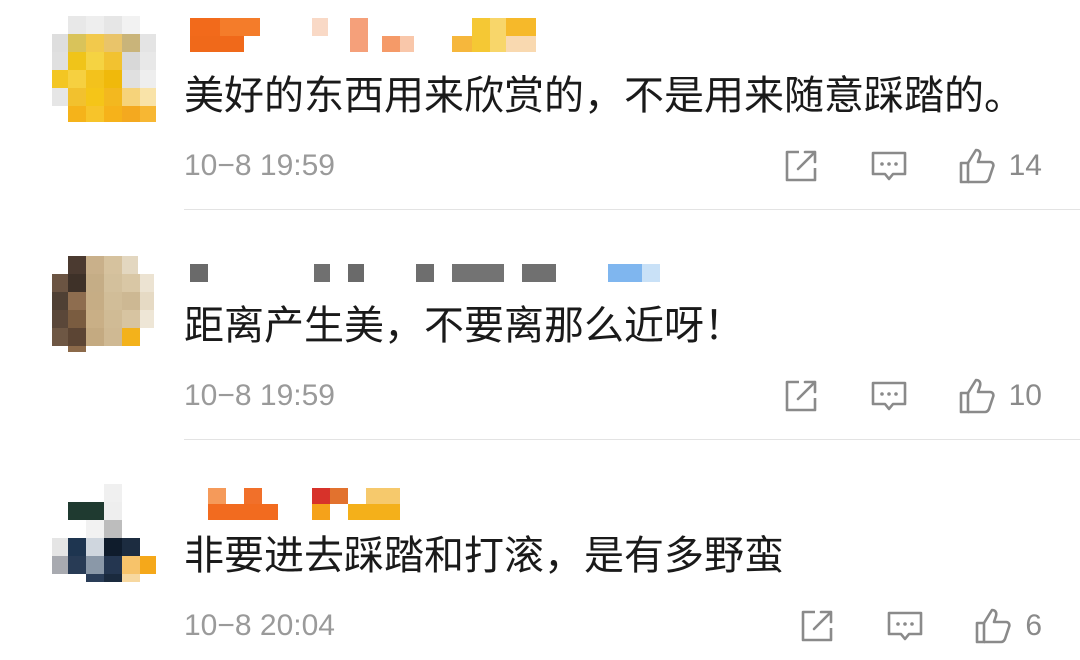 This screenshot has width=1080, height=660. I want to click on comment-text: 美好的东西用来欣赏的，不是用来随意踩踏的。, so click(604, 96).